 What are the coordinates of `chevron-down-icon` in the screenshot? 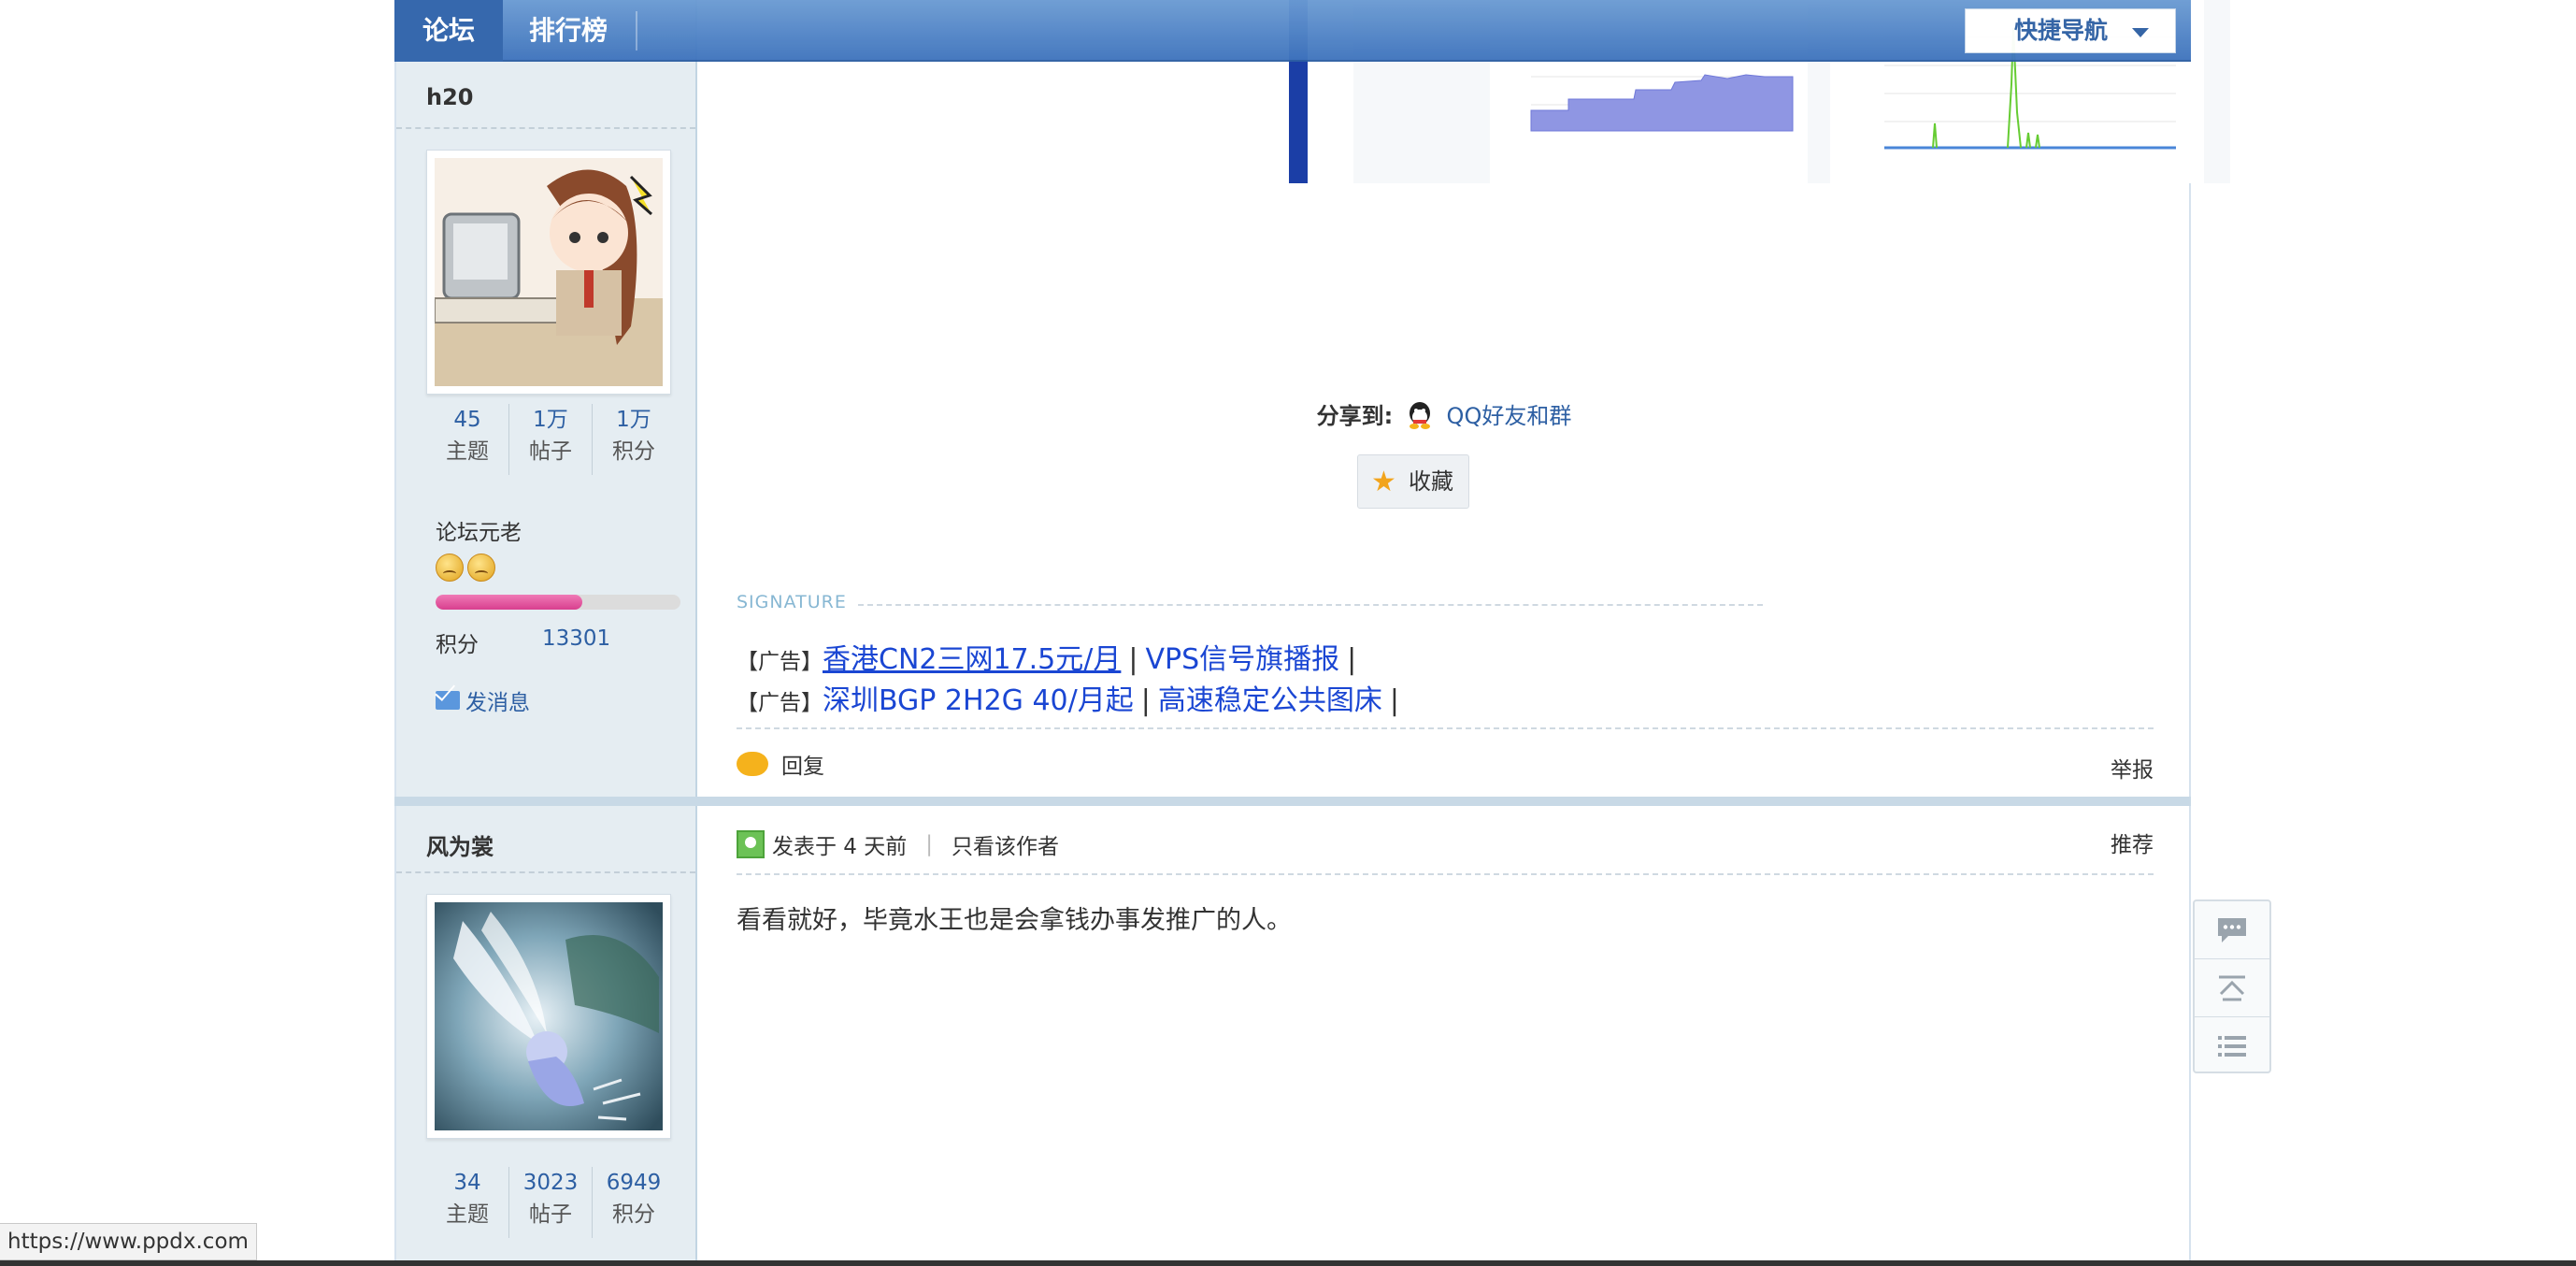 It's located at (2140, 32).